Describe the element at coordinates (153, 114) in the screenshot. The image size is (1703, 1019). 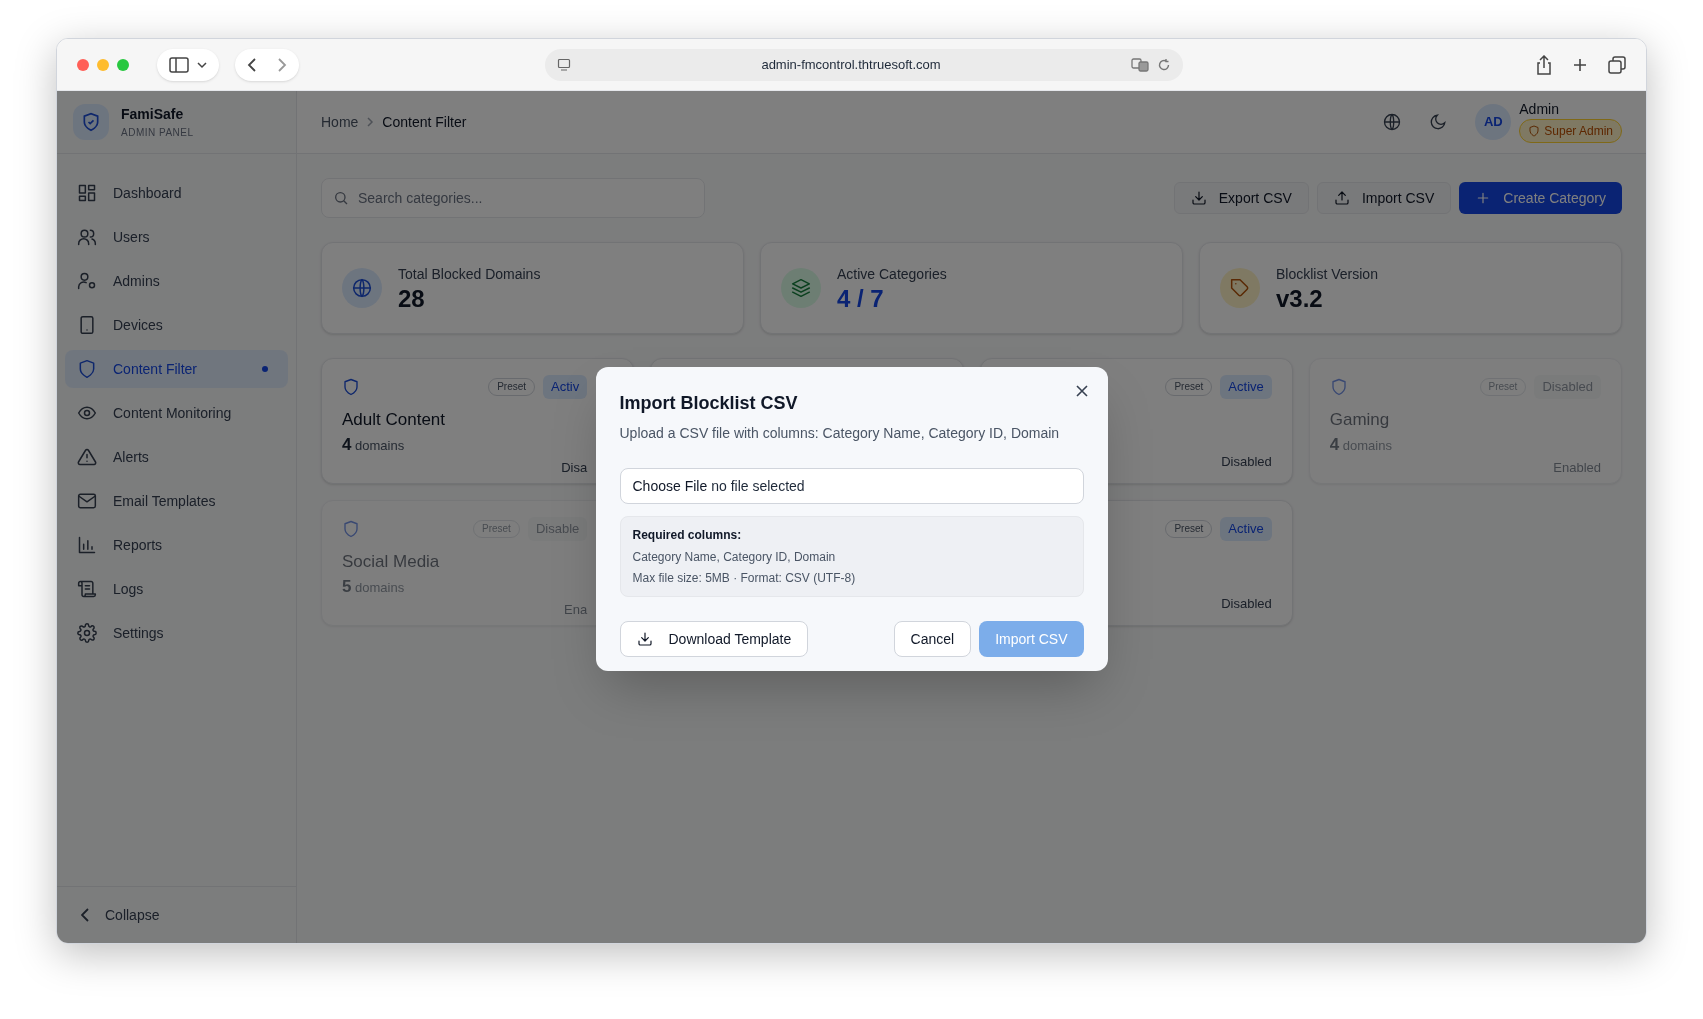
I see `brand-name: FamiSafe` at that location.